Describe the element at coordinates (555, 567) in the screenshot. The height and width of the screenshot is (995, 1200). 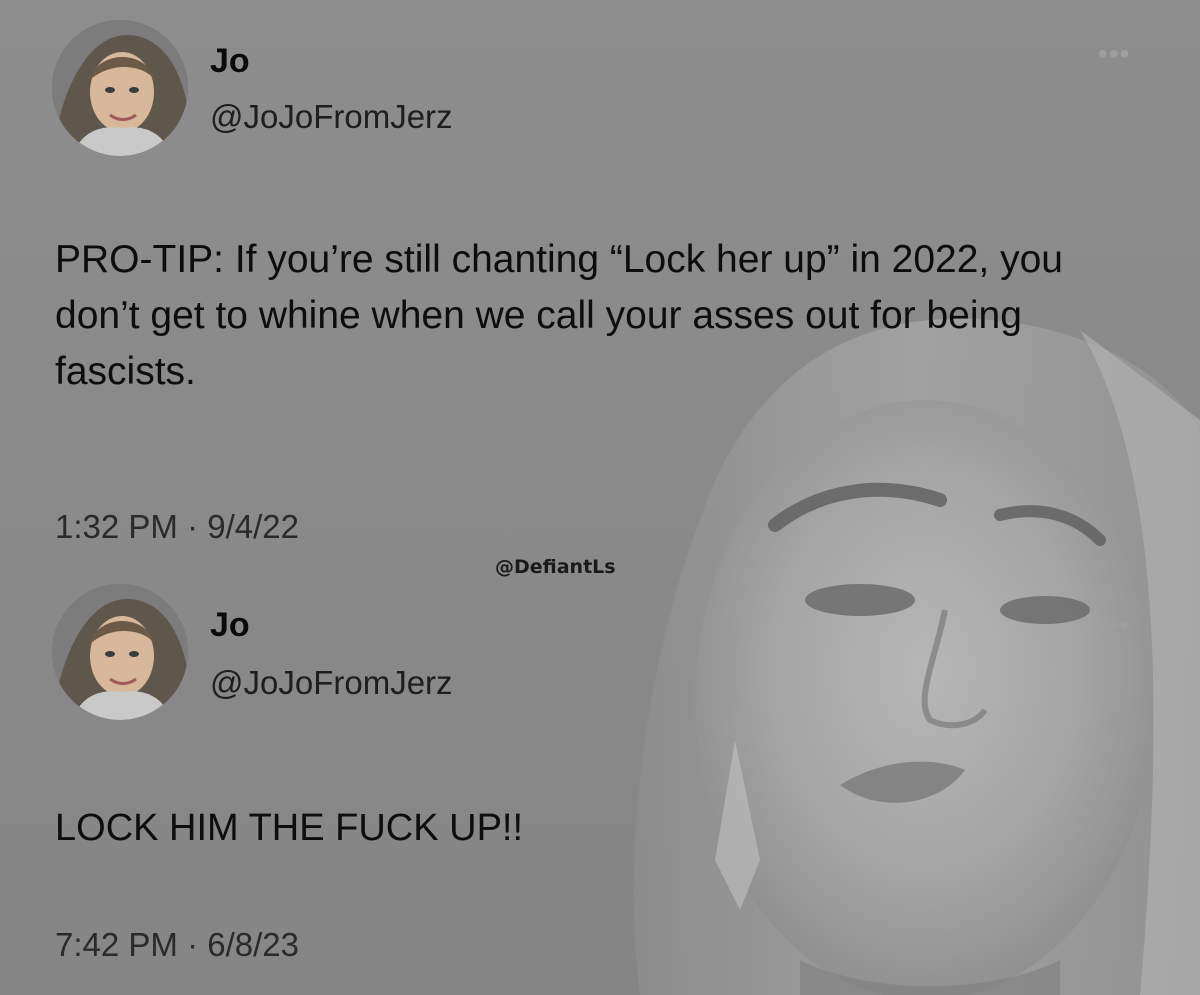
I see `watermark: @DefiantLs` at that location.